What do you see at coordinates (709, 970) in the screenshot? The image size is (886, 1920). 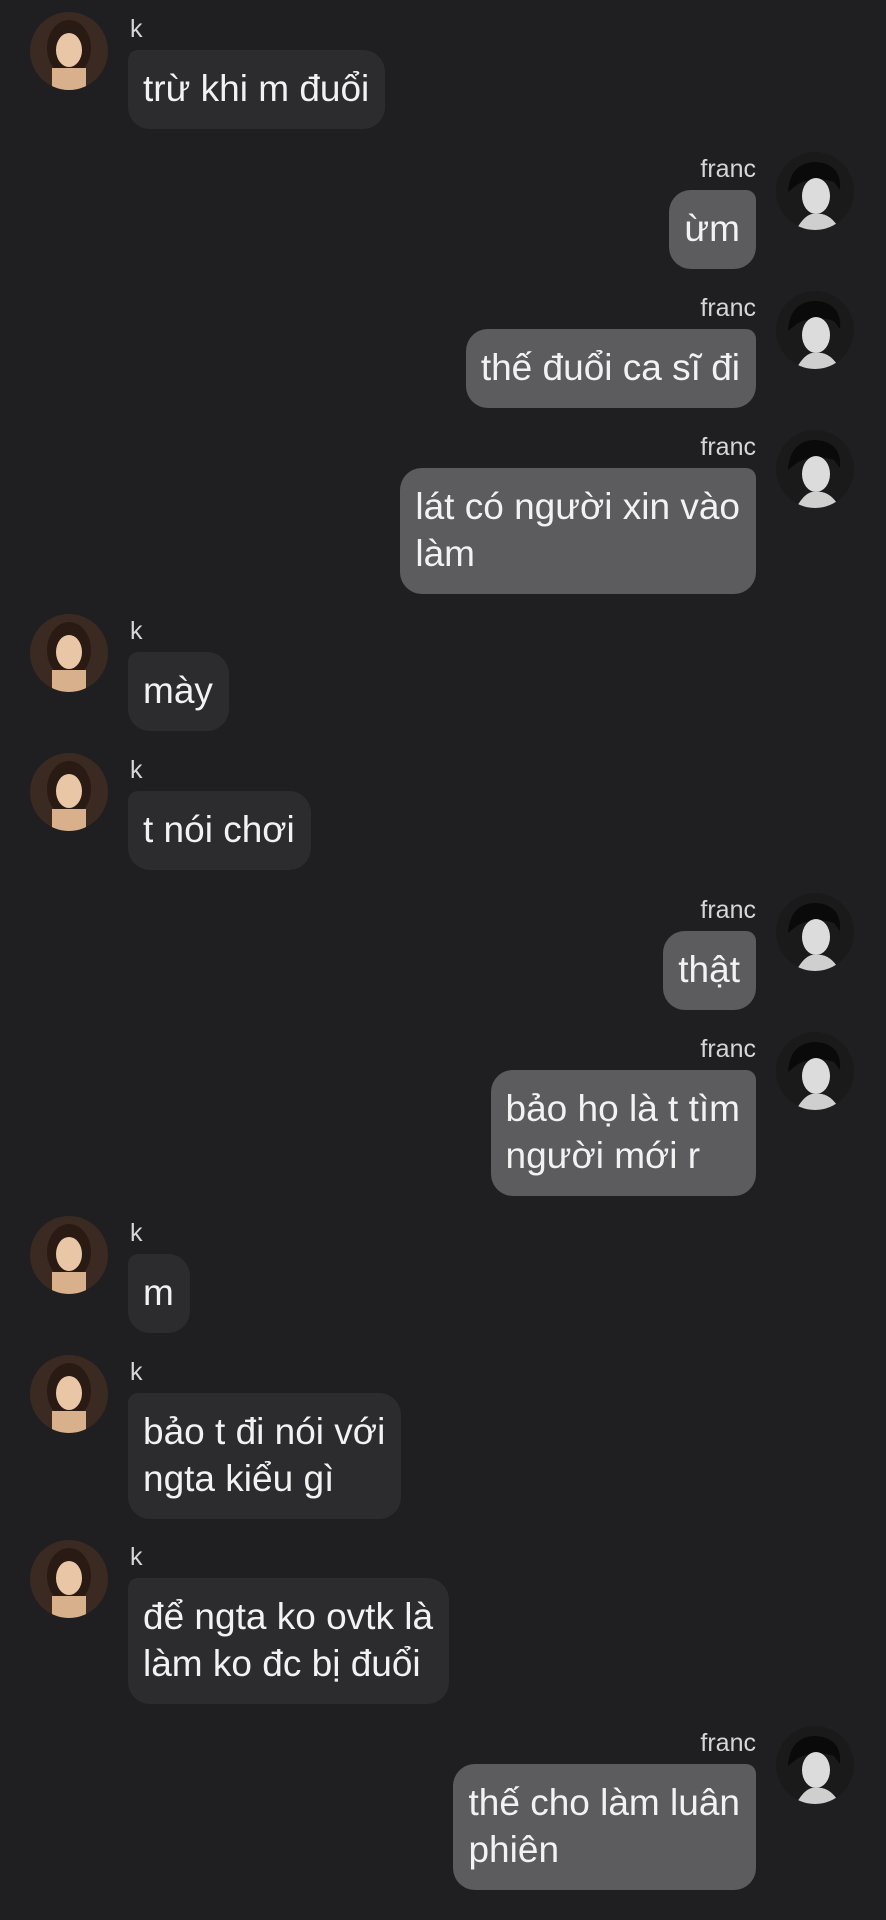 I see `message-bubble: thật` at bounding box center [709, 970].